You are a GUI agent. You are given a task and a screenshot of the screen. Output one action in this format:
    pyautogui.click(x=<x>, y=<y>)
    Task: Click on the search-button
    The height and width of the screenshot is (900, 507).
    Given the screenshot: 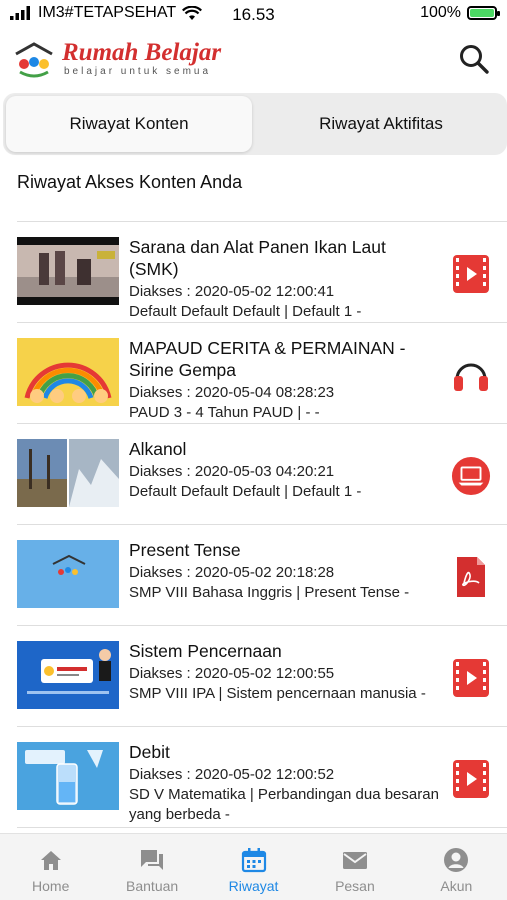 What is the action you would take?
    pyautogui.click(x=474, y=59)
    